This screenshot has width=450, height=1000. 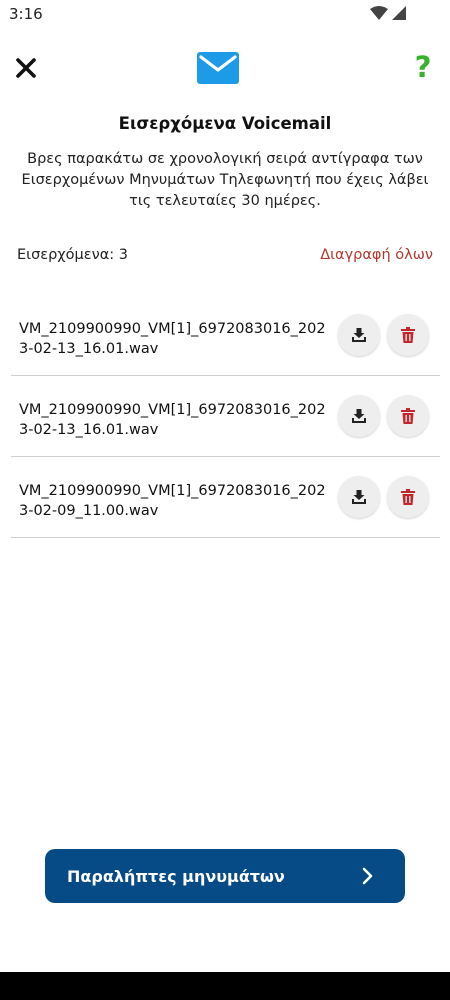 I want to click on close-icon, so click(x=26, y=68).